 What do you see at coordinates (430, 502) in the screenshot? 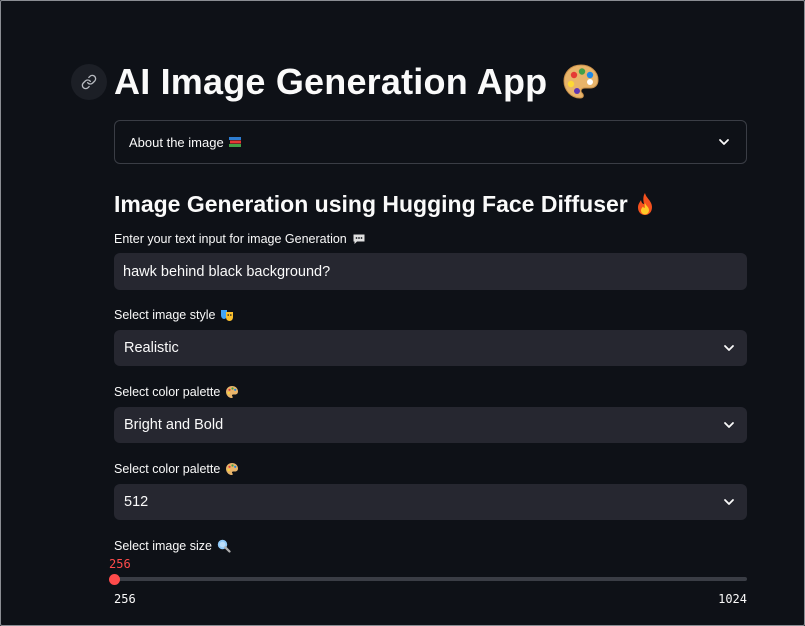
I see `resolution-select: 512` at bounding box center [430, 502].